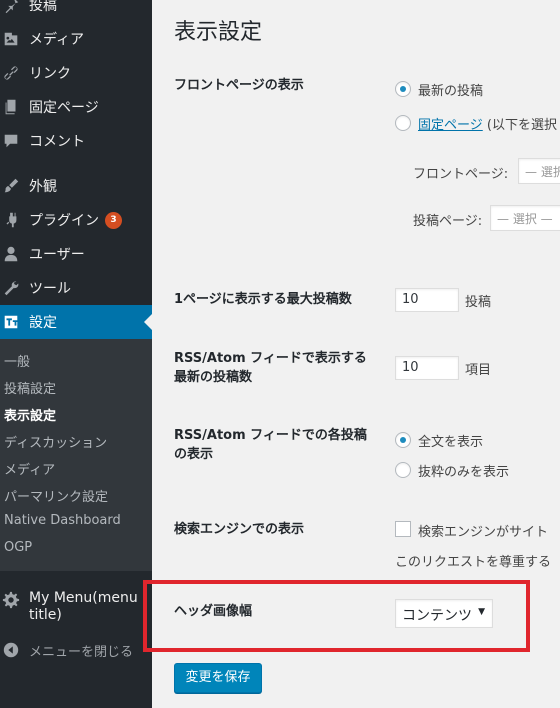 The height and width of the screenshot is (708, 560). What do you see at coordinates (11, 254) in the screenshot?
I see `user-icon` at bounding box center [11, 254].